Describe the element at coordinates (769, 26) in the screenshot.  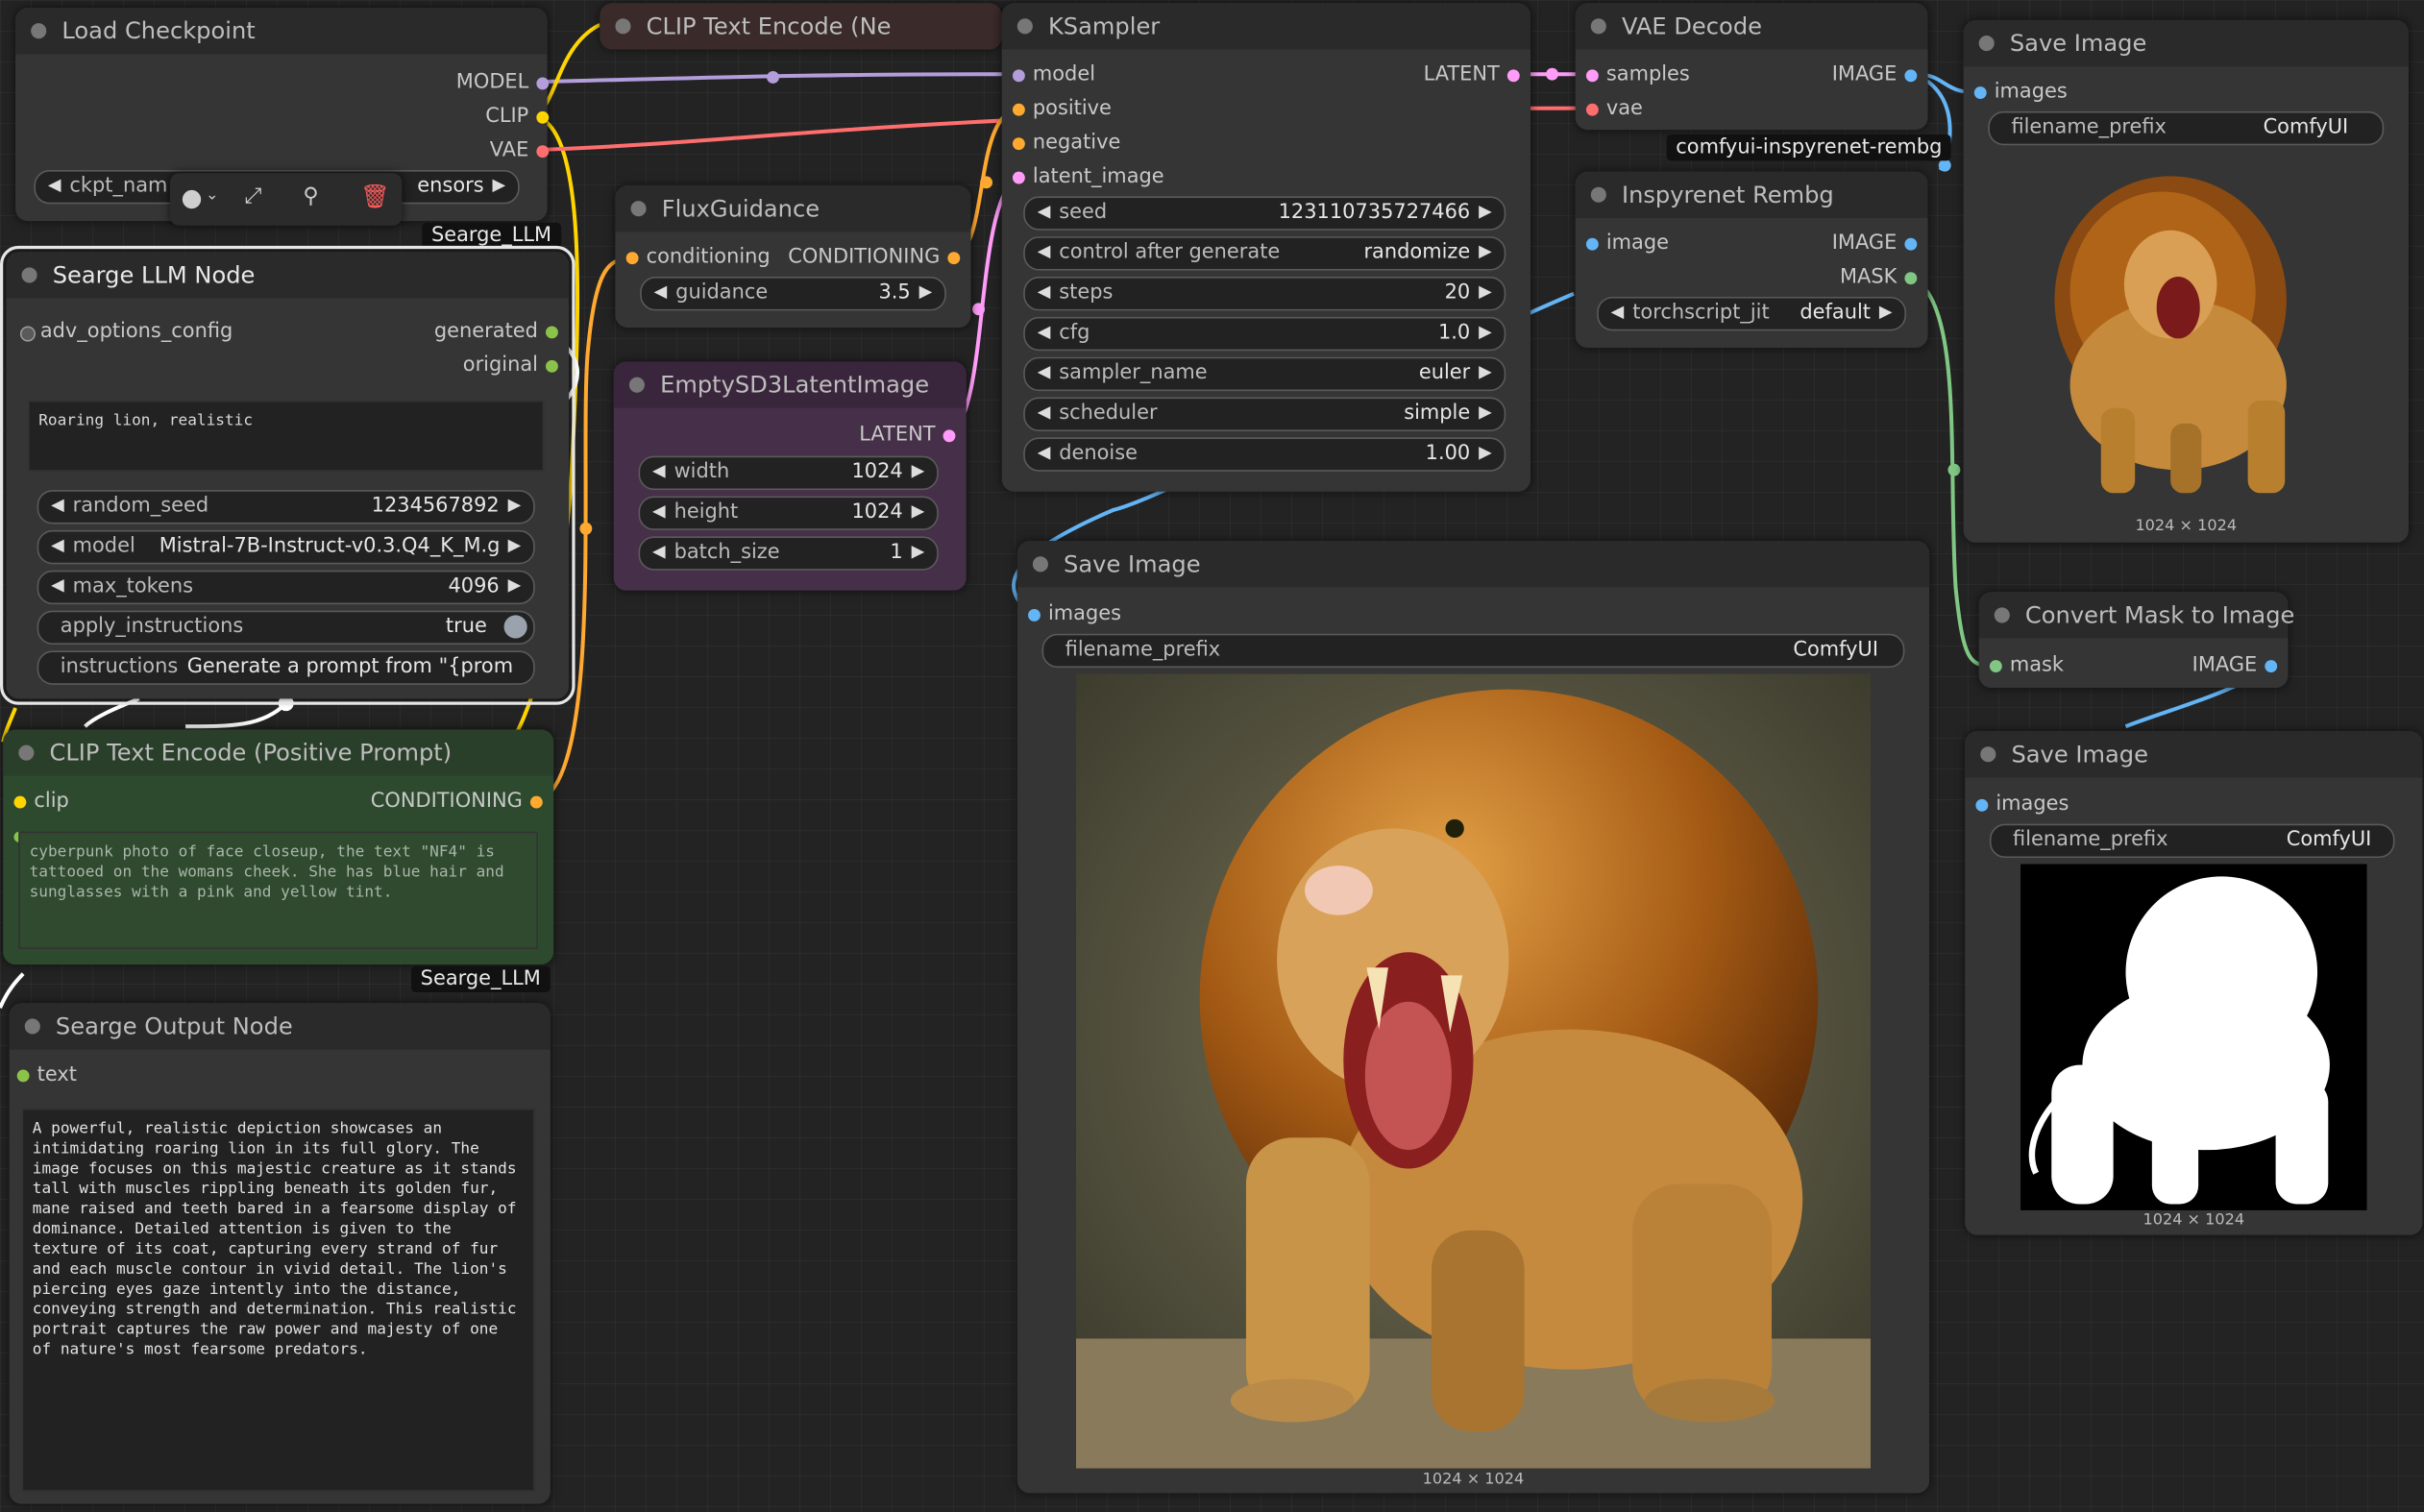
I see `node-title: CLIP Text Encode (Ne` at that location.